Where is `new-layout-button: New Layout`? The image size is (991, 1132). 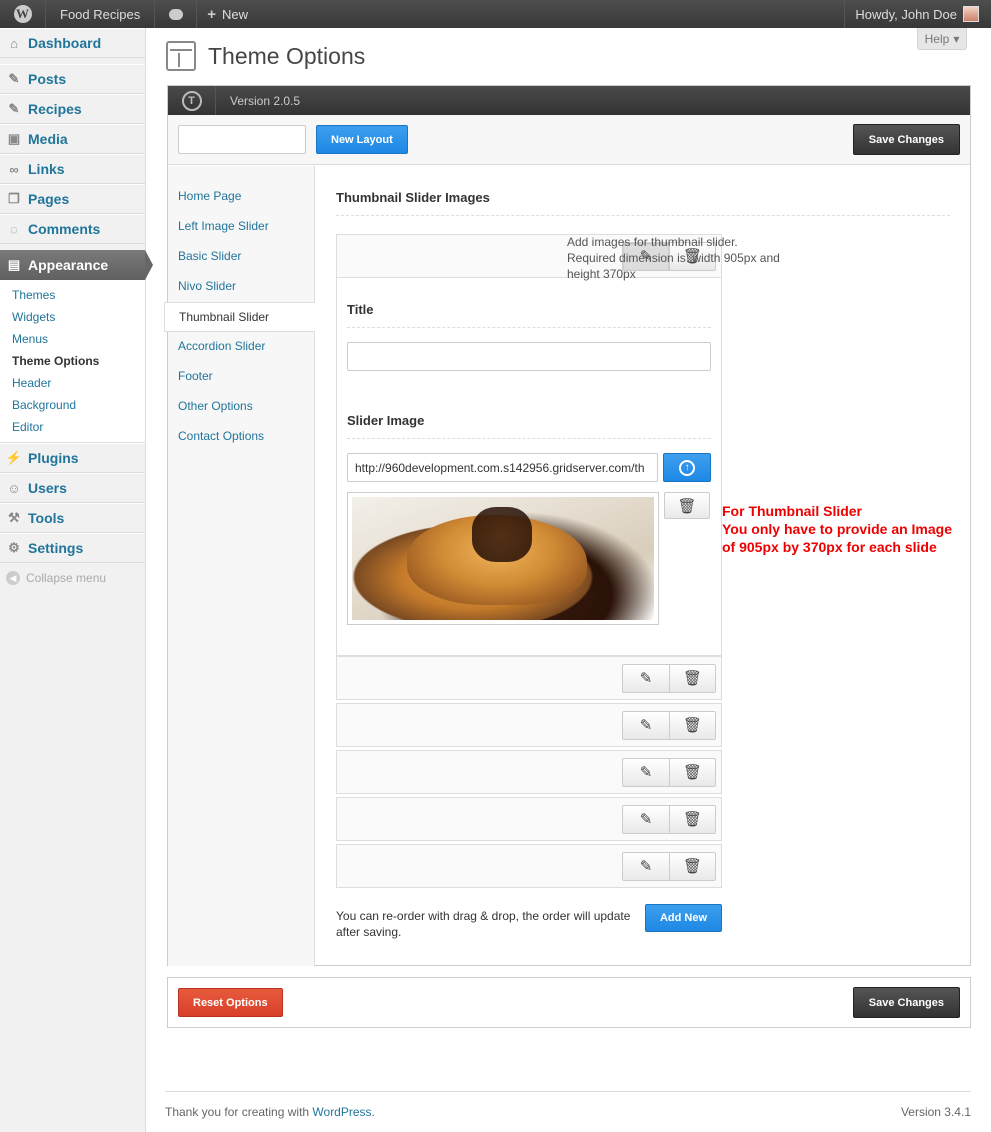 new-layout-button: New Layout is located at coordinates (362, 139).